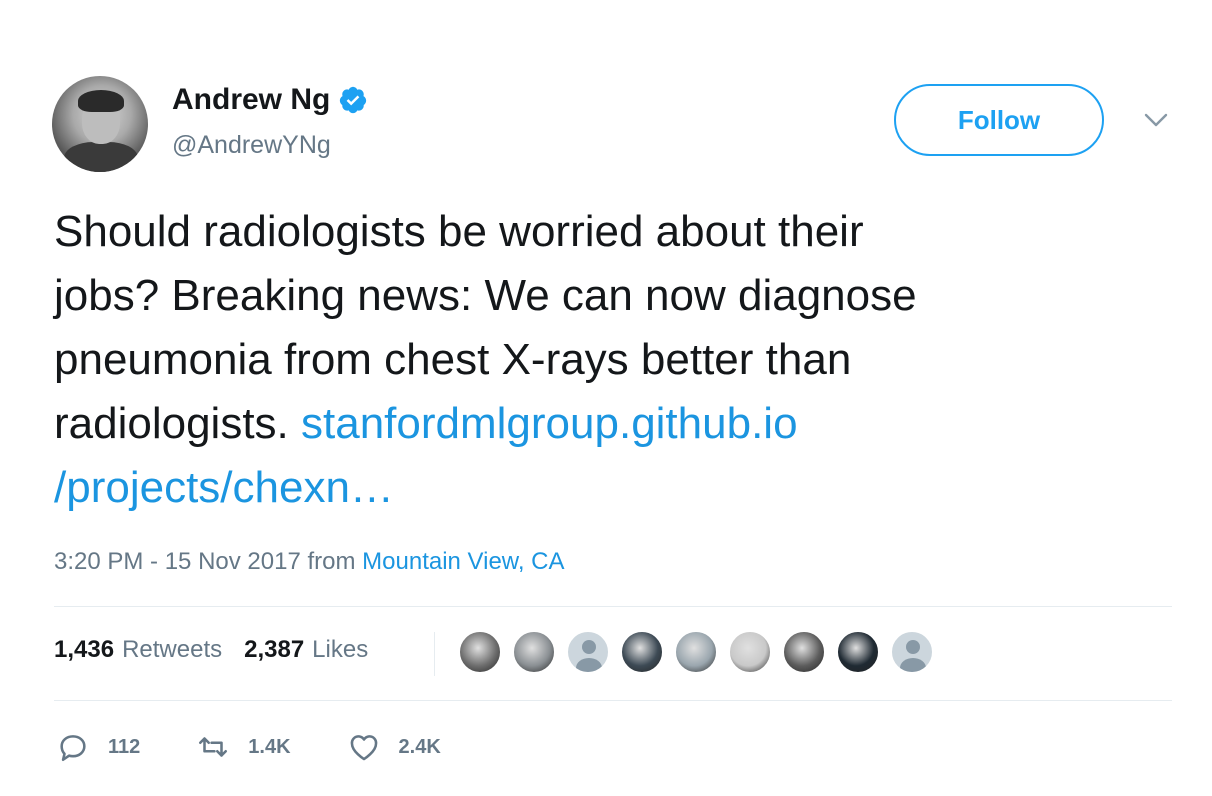 Image resolution: width=1212 pixels, height=796 pixels. What do you see at coordinates (251, 145) in the screenshot?
I see `author-handle: @AndrewYNg` at bounding box center [251, 145].